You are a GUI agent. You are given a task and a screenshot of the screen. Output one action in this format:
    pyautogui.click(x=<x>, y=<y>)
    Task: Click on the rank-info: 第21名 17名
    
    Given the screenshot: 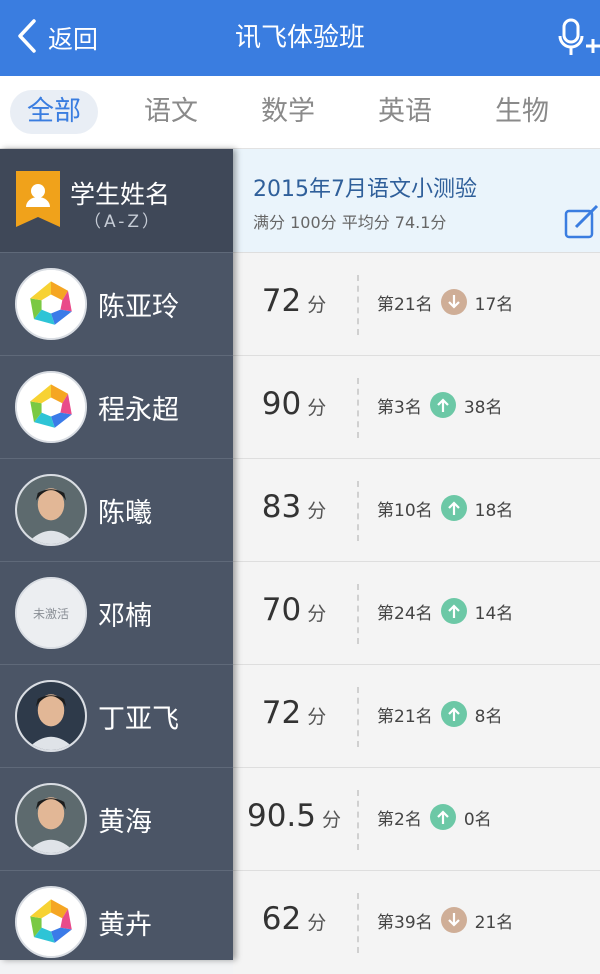 What is the action you would take?
    pyautogui.click(x=445, y=302)
    